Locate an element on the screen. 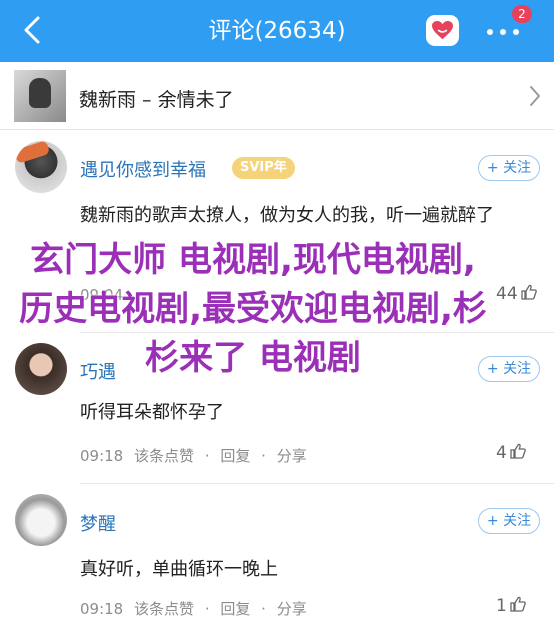  heart-icon is located at coordinates (442, 30).